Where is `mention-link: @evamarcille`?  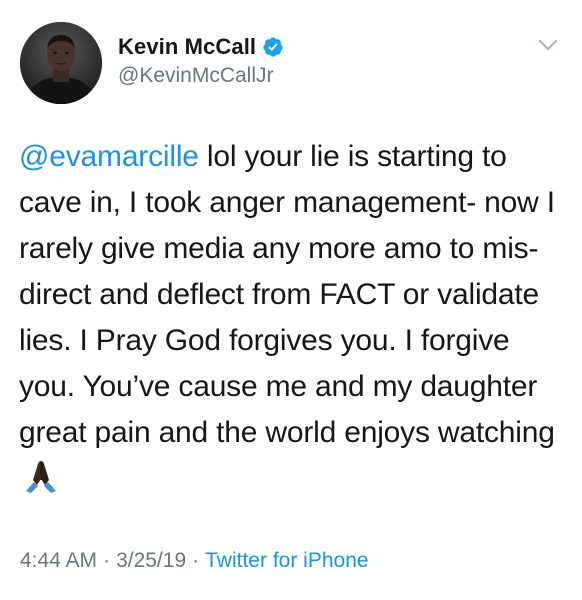
mention-link: @evamarcille is located at coordinates (109, 156).